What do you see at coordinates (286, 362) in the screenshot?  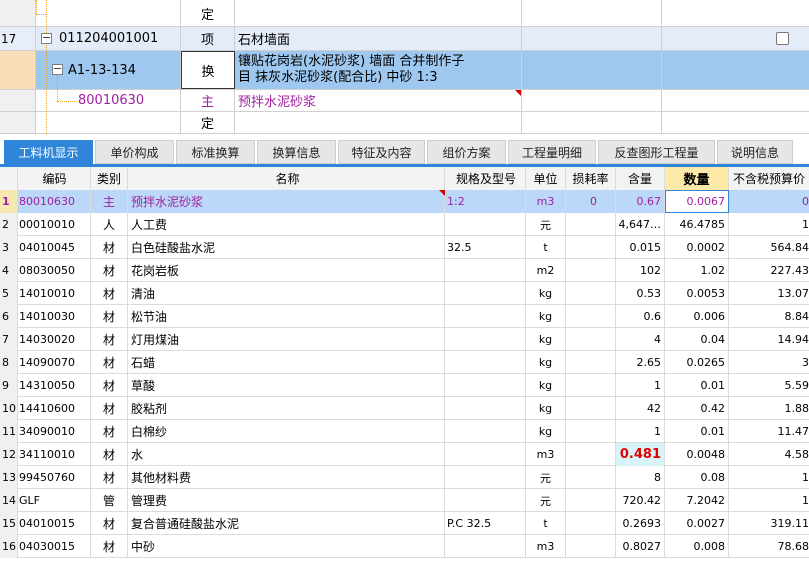 I see `cell-name: 石蜡` at bounding box center [286, 362].